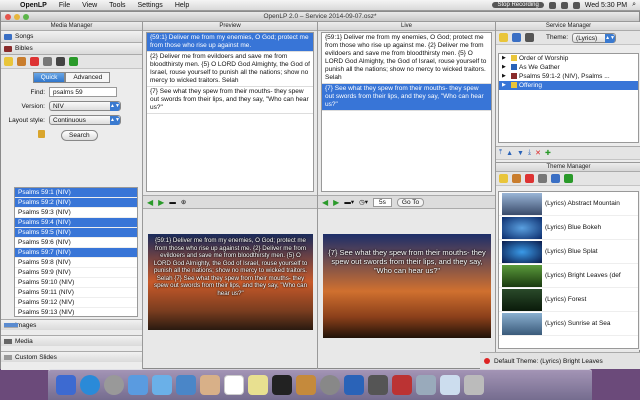  Describe the element at coordinates (402, 385) in the screenshot. I see `quicktime-icon` at that location.